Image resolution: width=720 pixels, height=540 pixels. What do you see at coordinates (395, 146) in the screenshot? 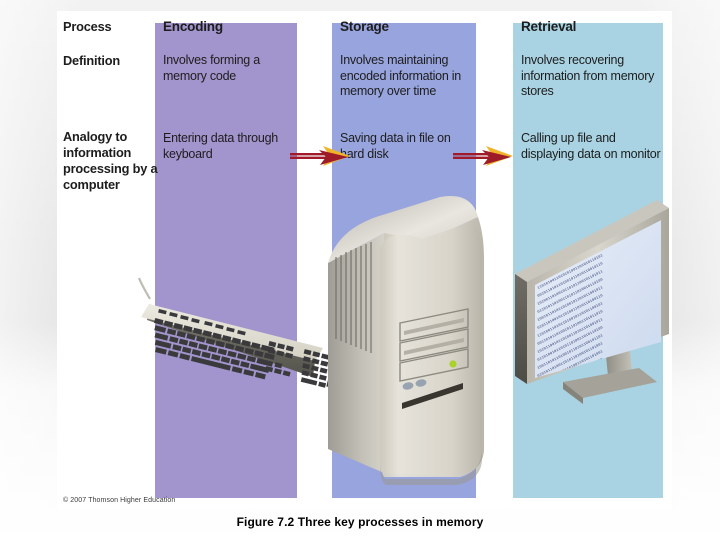
I see `column-analogy-storage: Saving data in file on hard disk` at bounding box center [395, 146].